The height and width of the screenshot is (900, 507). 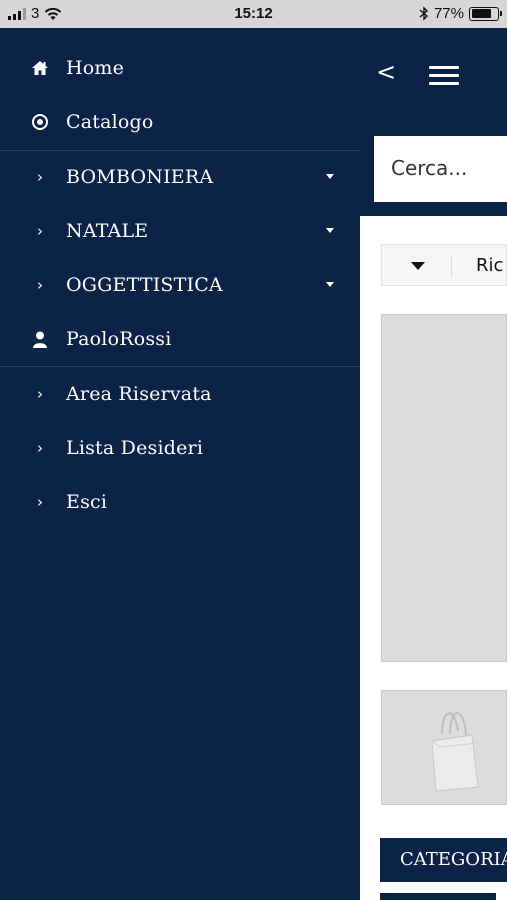 What do you see at coordinates (135, 448) in the screenshot?
I see `menu-label: Lista Desideri` at bounding box center [135, 448].